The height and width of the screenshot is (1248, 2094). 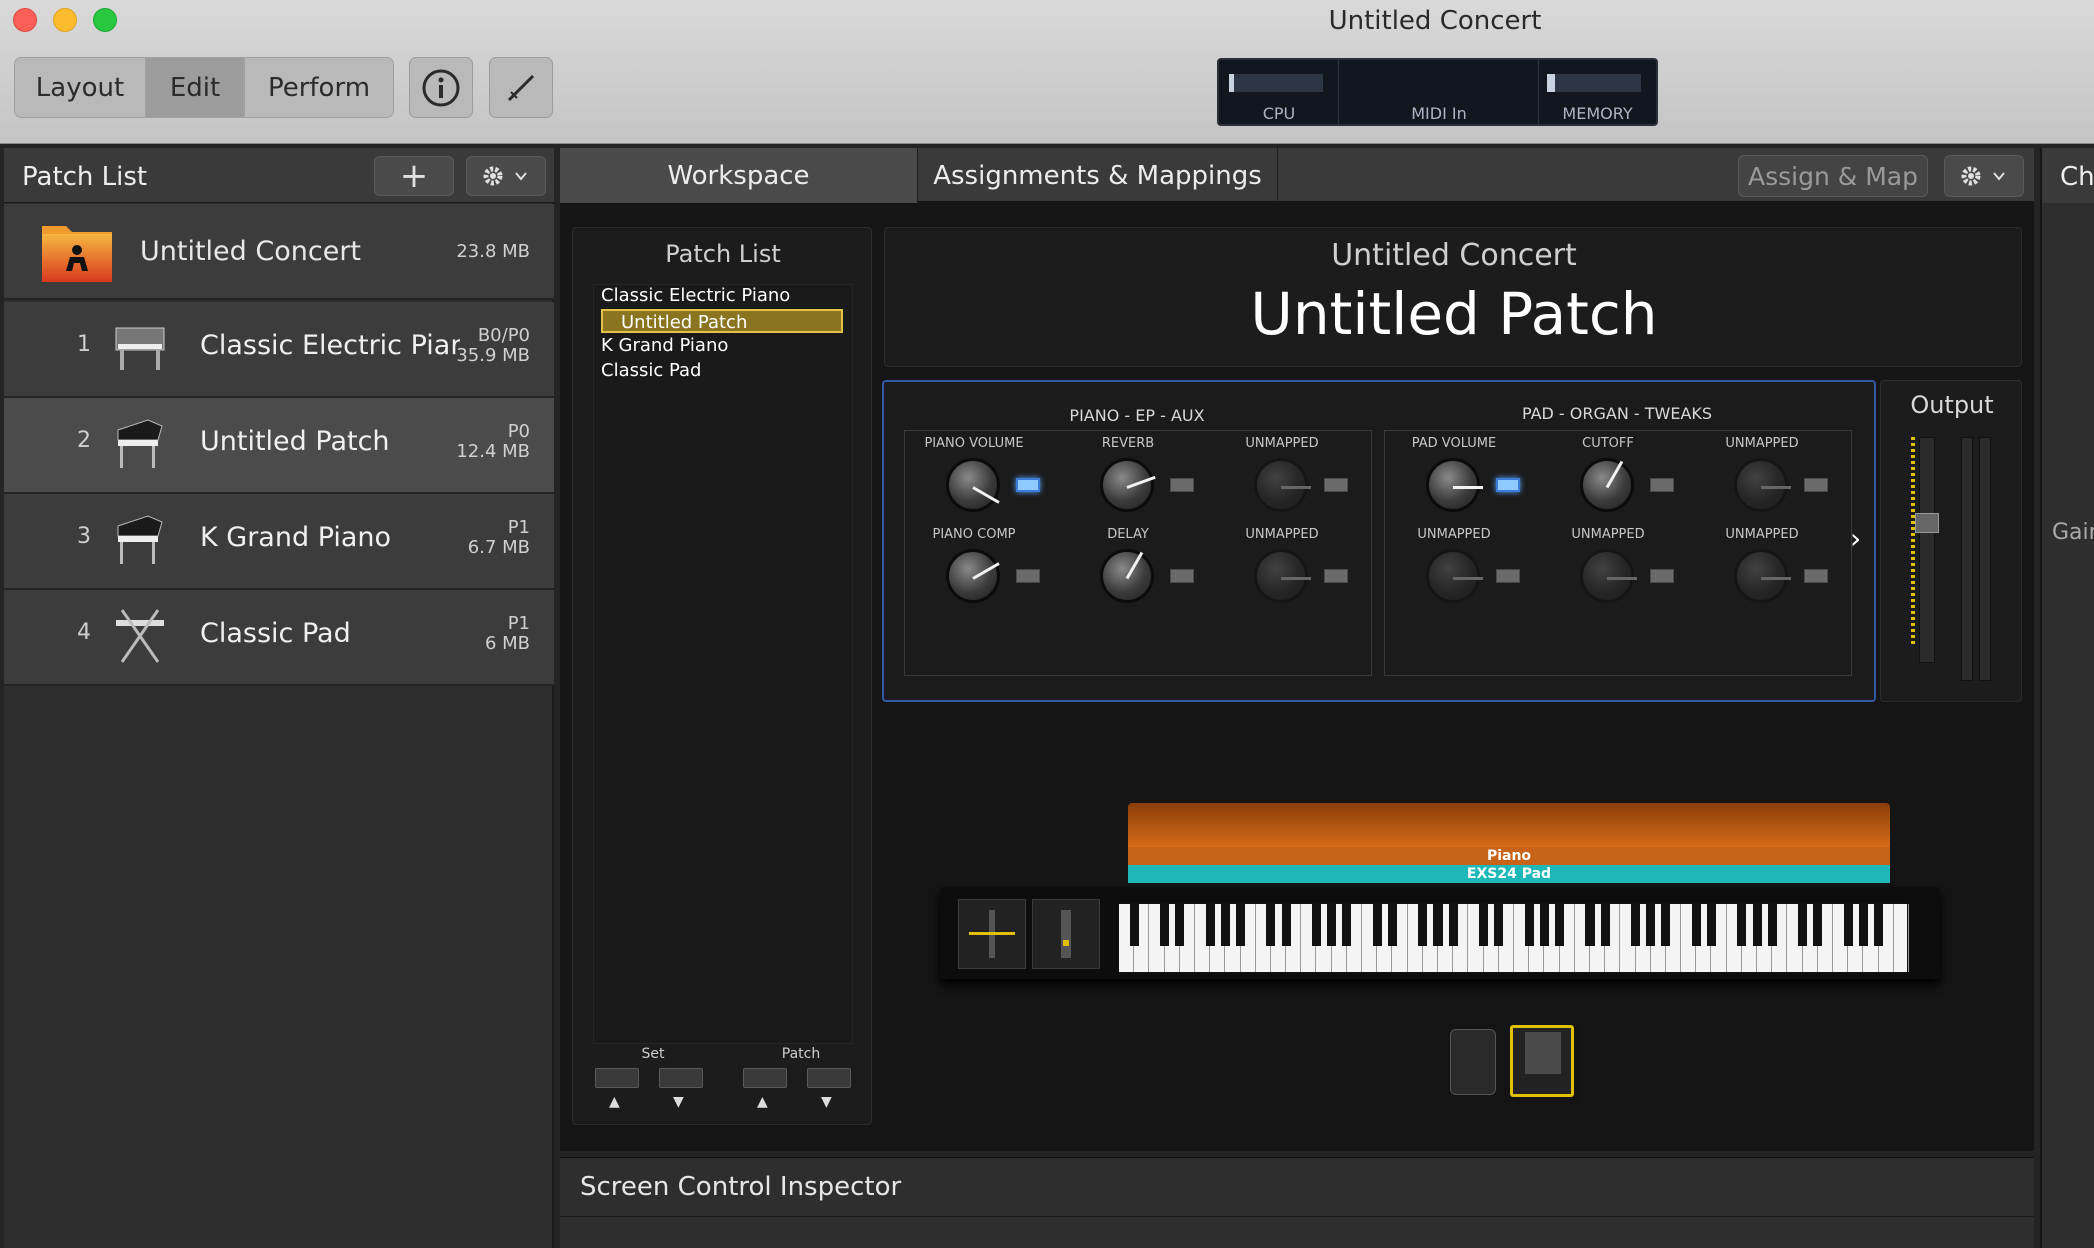 What do you see at coordinates (722, 321) in the screenshot?
I see `widget-list-item-selected: Untitled Patch` at bounding box center [722, 321].